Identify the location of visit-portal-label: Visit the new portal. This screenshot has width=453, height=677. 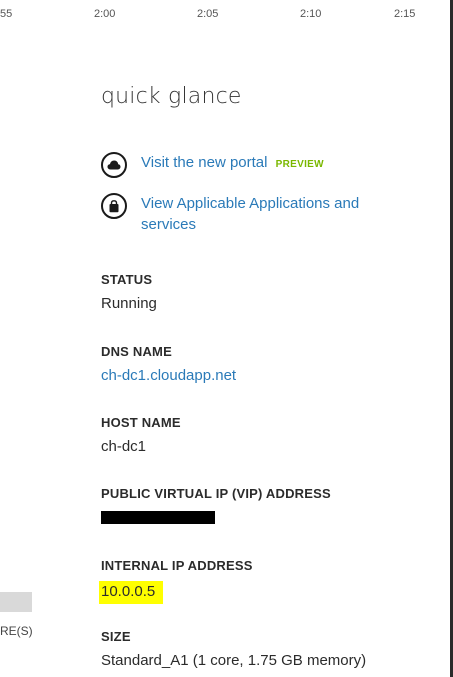
(204, 162).